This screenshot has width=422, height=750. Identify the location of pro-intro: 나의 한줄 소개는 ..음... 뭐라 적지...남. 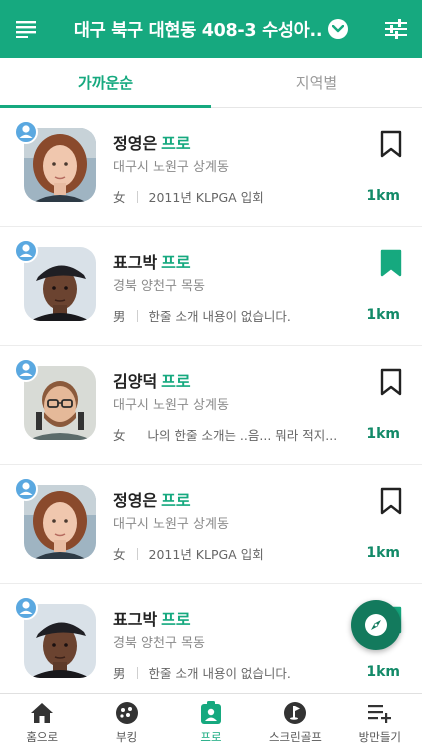
(242, 435).